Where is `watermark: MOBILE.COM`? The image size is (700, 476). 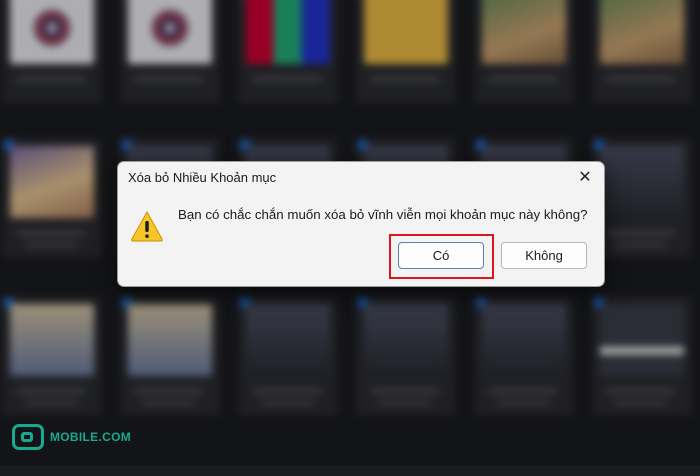
watermark: MOBILE.COM is located at coordinates (71, 437).